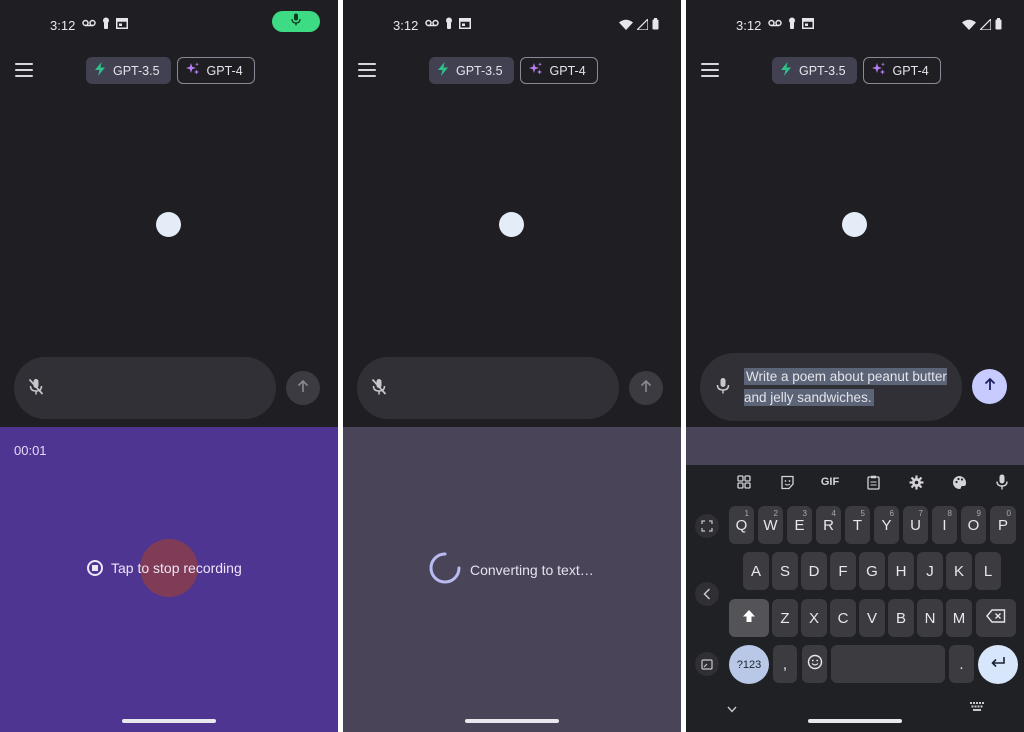  I want to click on period-key: ., so click(961, 664).